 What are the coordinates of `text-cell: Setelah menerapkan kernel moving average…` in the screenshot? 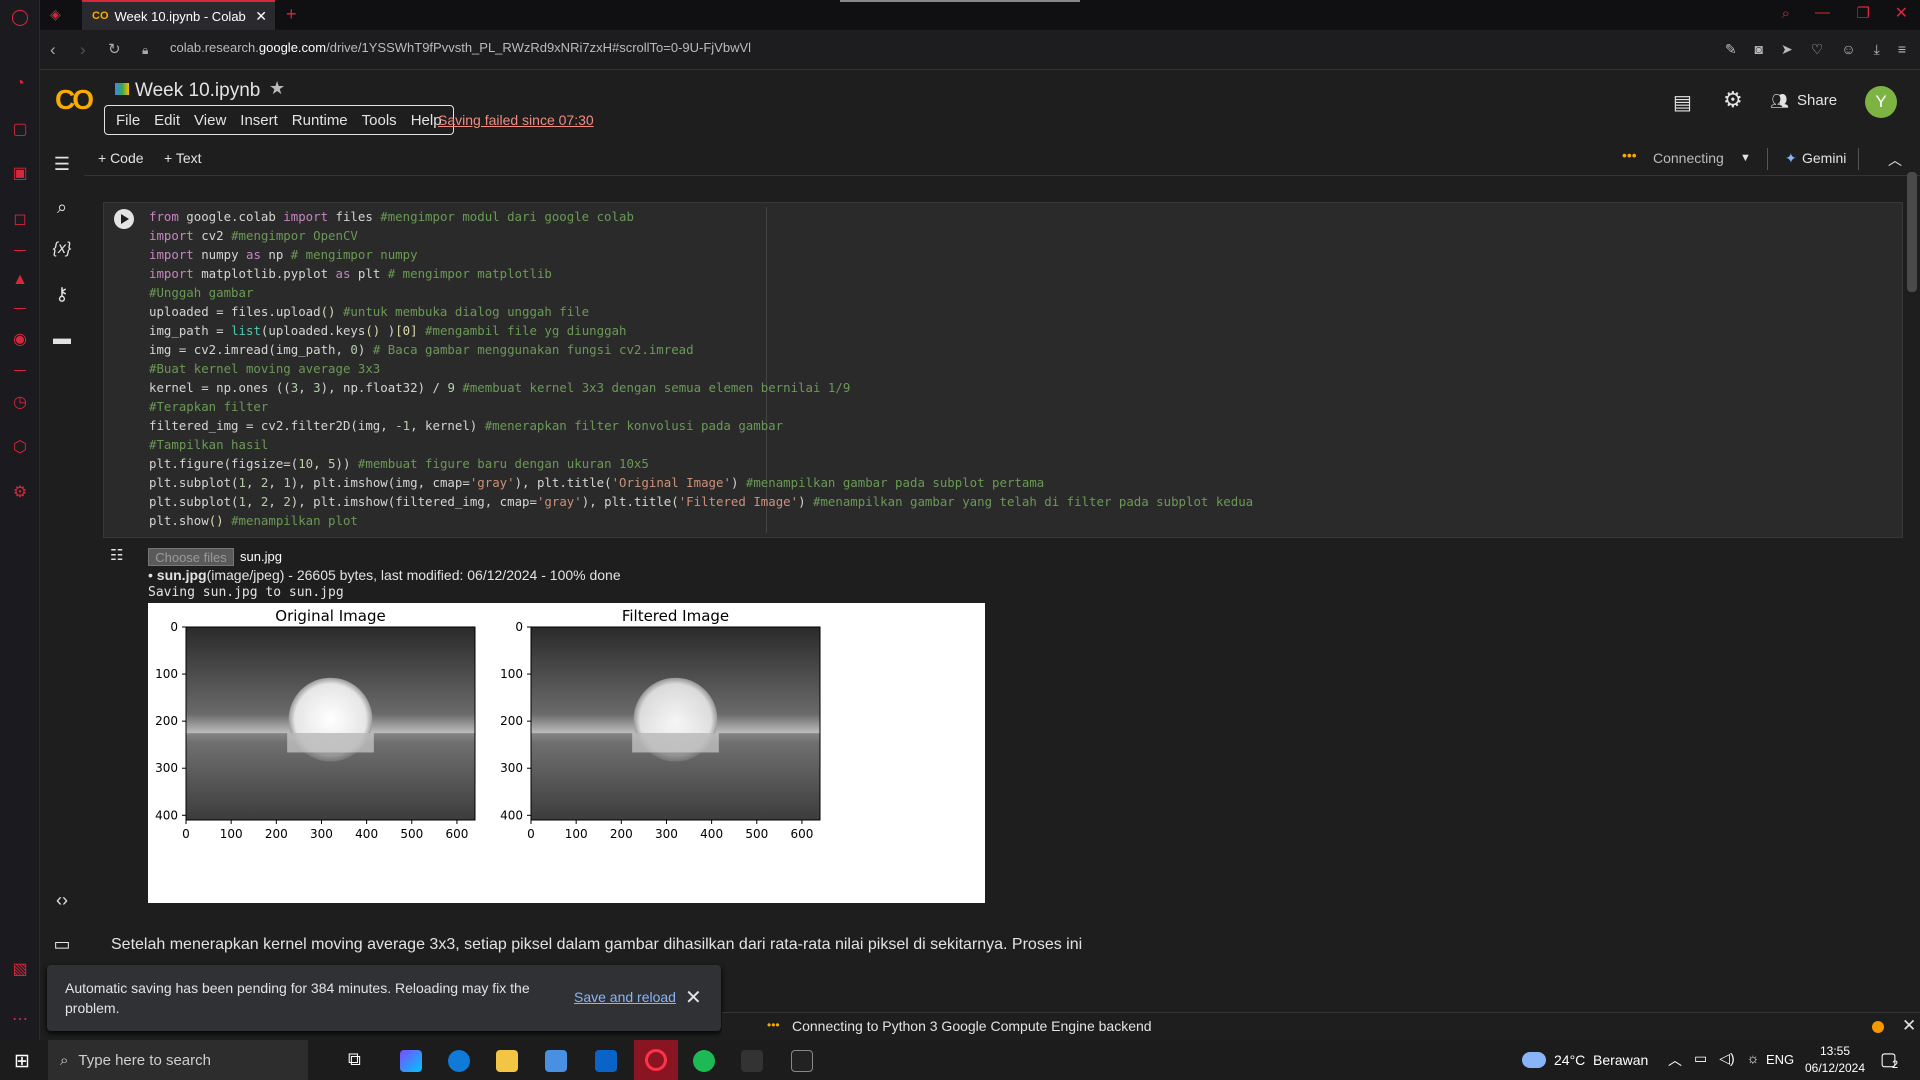 It's located at (596, 945).